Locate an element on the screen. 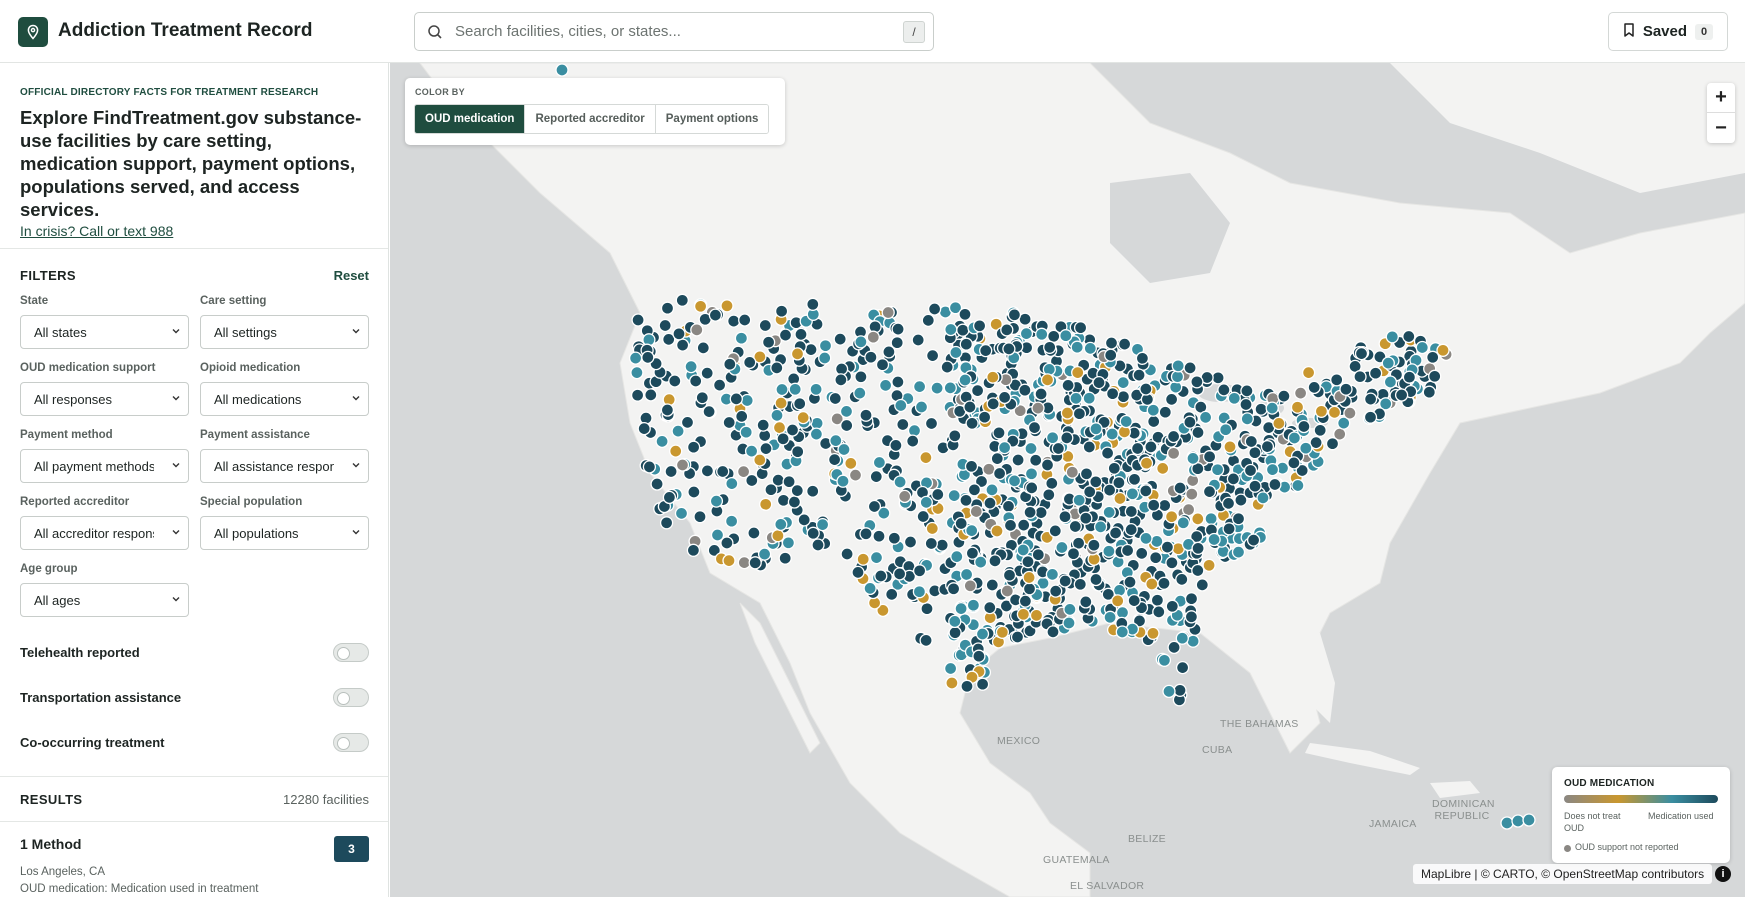 This screenshot has height=897, width=1745. reset-filters-button: Reset is located at coordinates (351, 275).